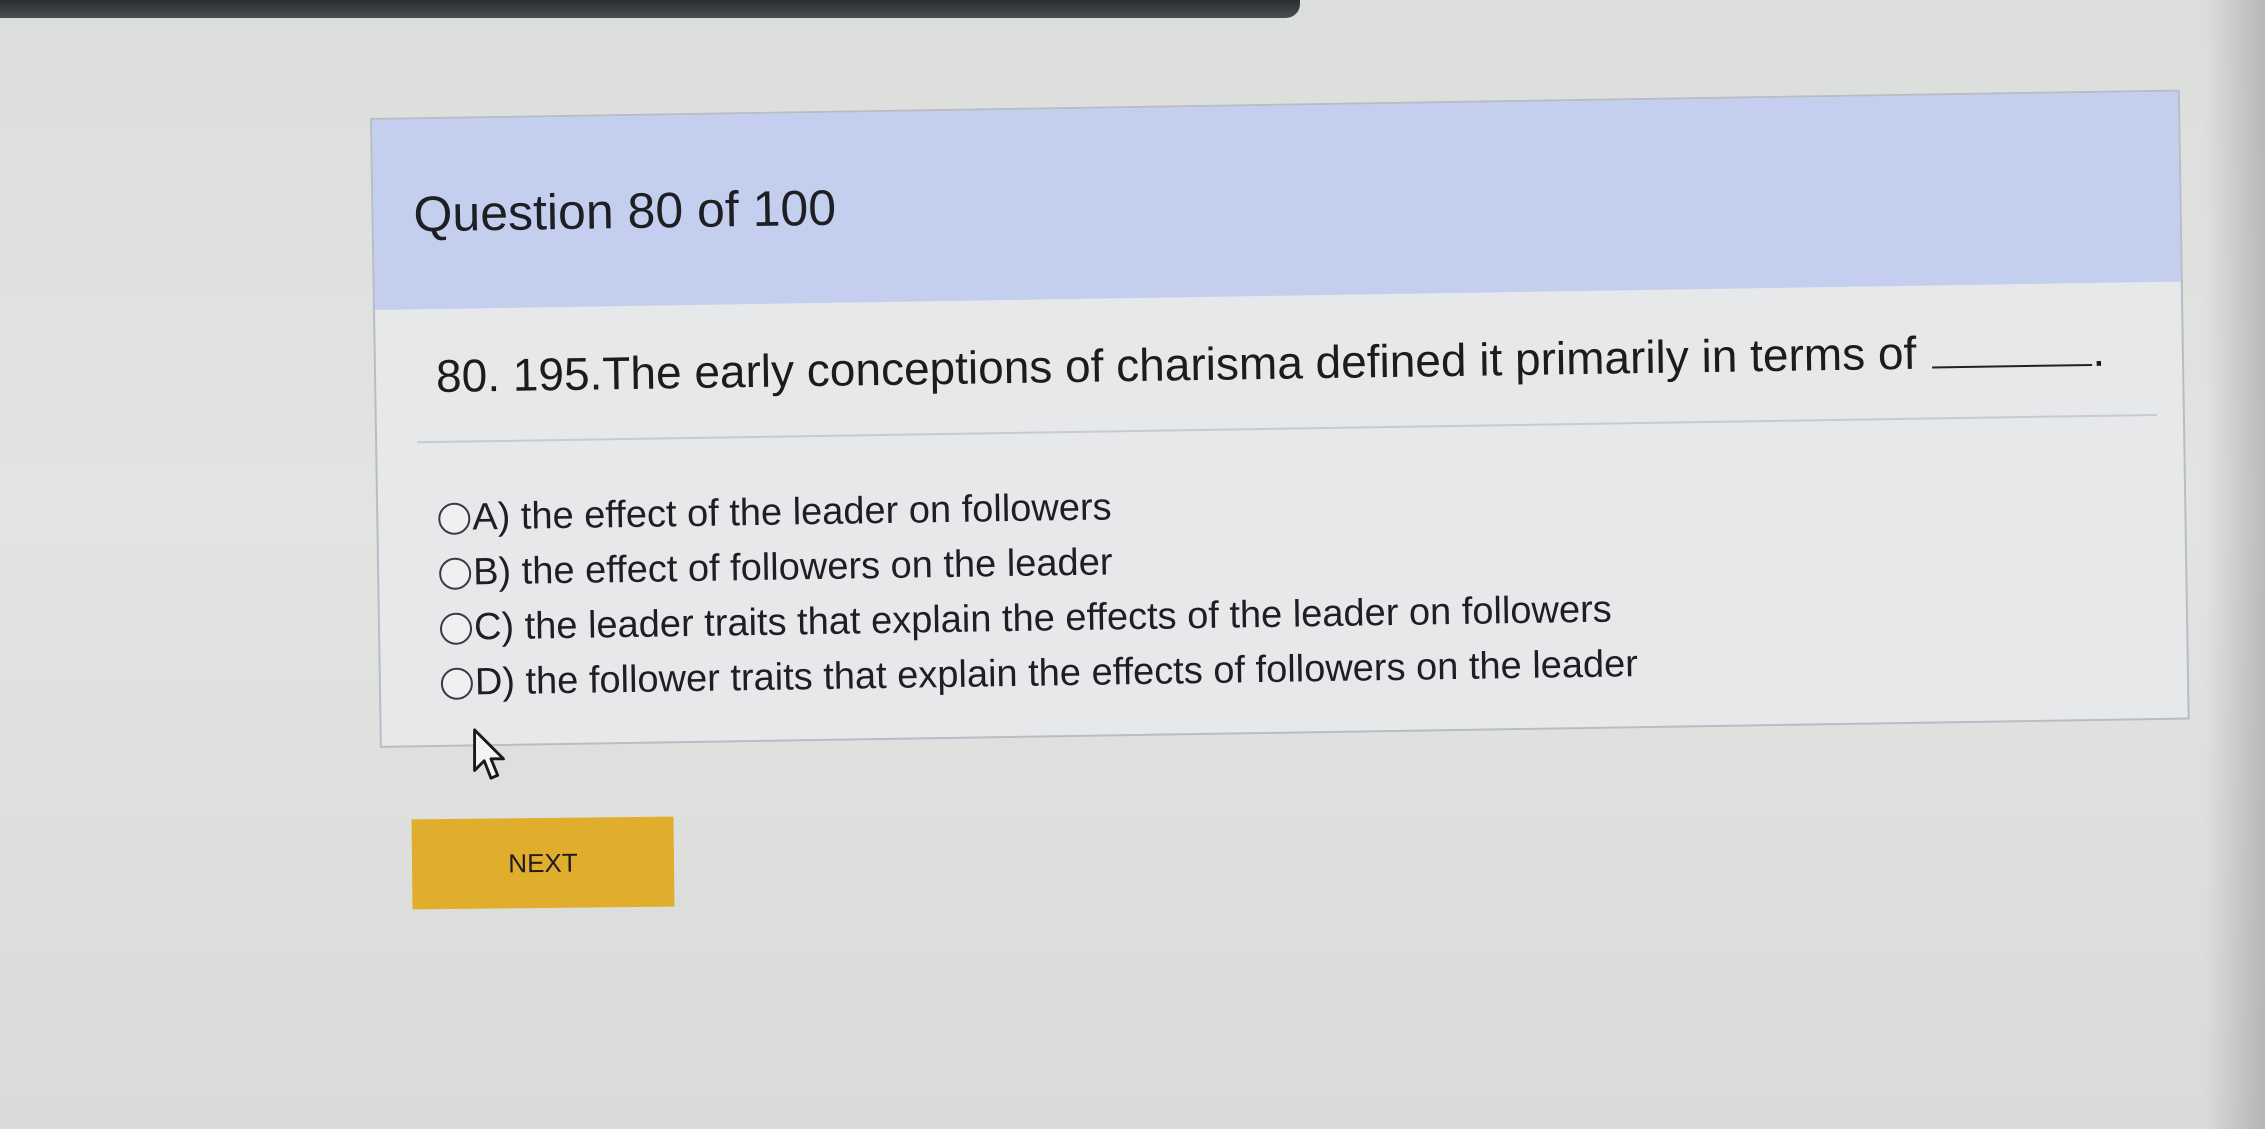 This screenshot has width=2265, height=1129. What do you see at coordinates (793, 567) in the screenshot?
I see `option-b-label: B) the effect of followers on the leader` at bounding box center [793, 567].